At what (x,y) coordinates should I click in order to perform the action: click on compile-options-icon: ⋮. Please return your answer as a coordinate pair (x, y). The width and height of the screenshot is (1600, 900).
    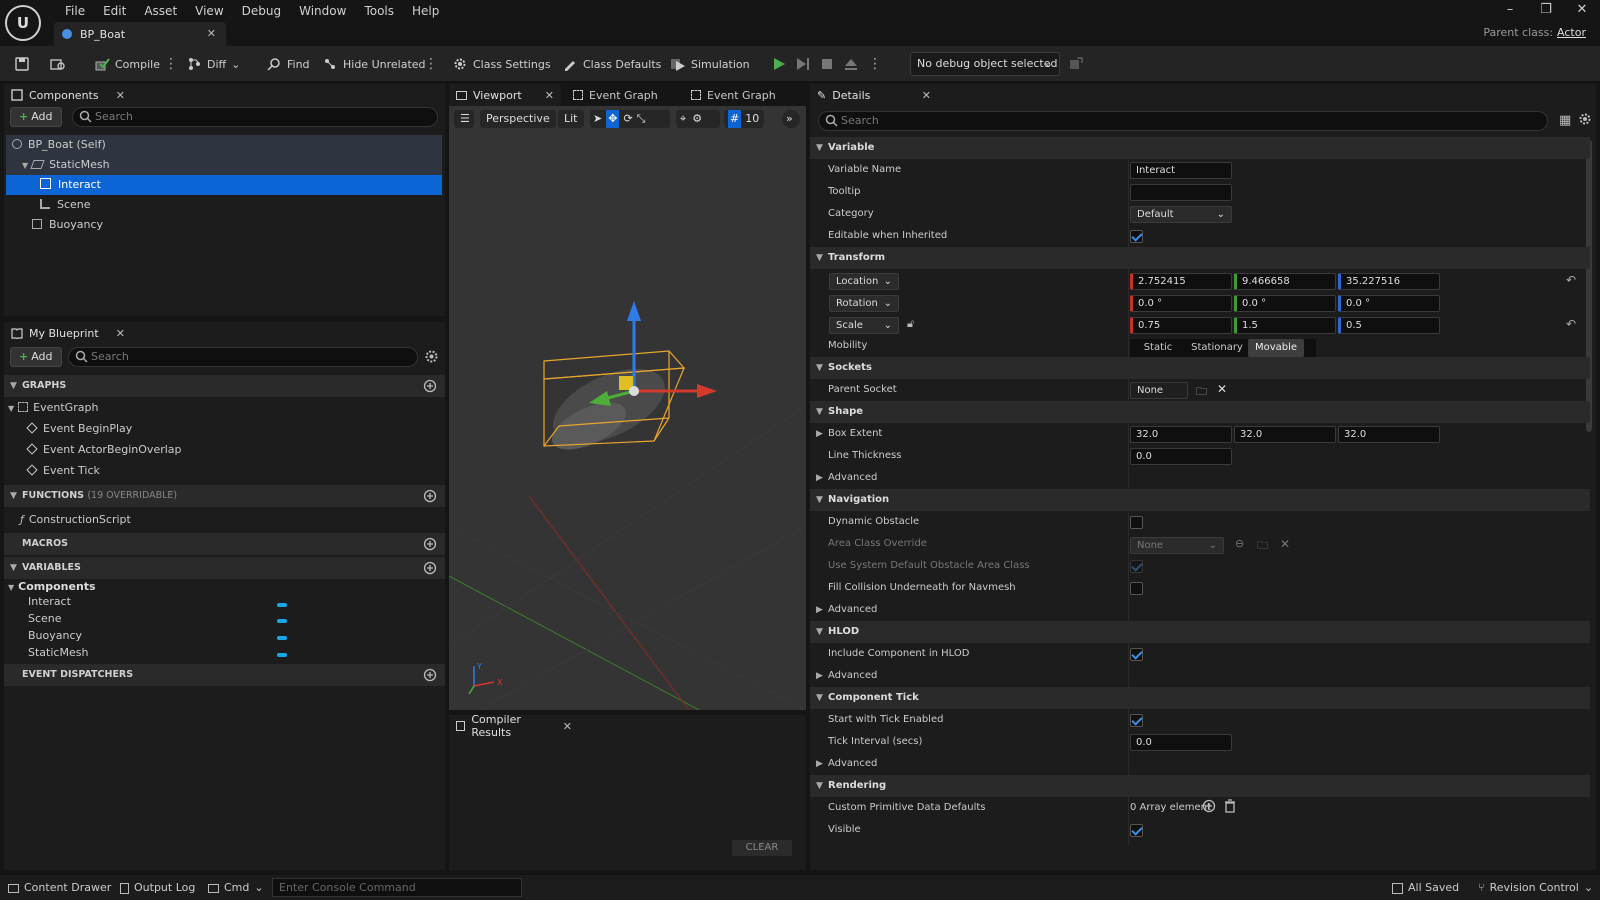
    Looking at the image, I should click on (170, 64).